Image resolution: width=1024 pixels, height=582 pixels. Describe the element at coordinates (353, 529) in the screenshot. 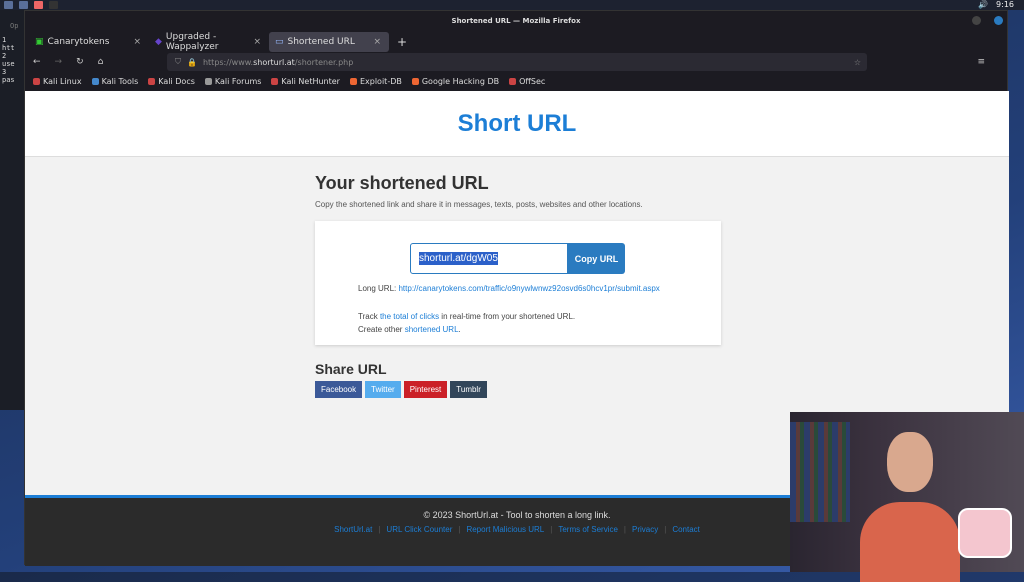

I see `footer-link: ShortUrl.at` at that location.